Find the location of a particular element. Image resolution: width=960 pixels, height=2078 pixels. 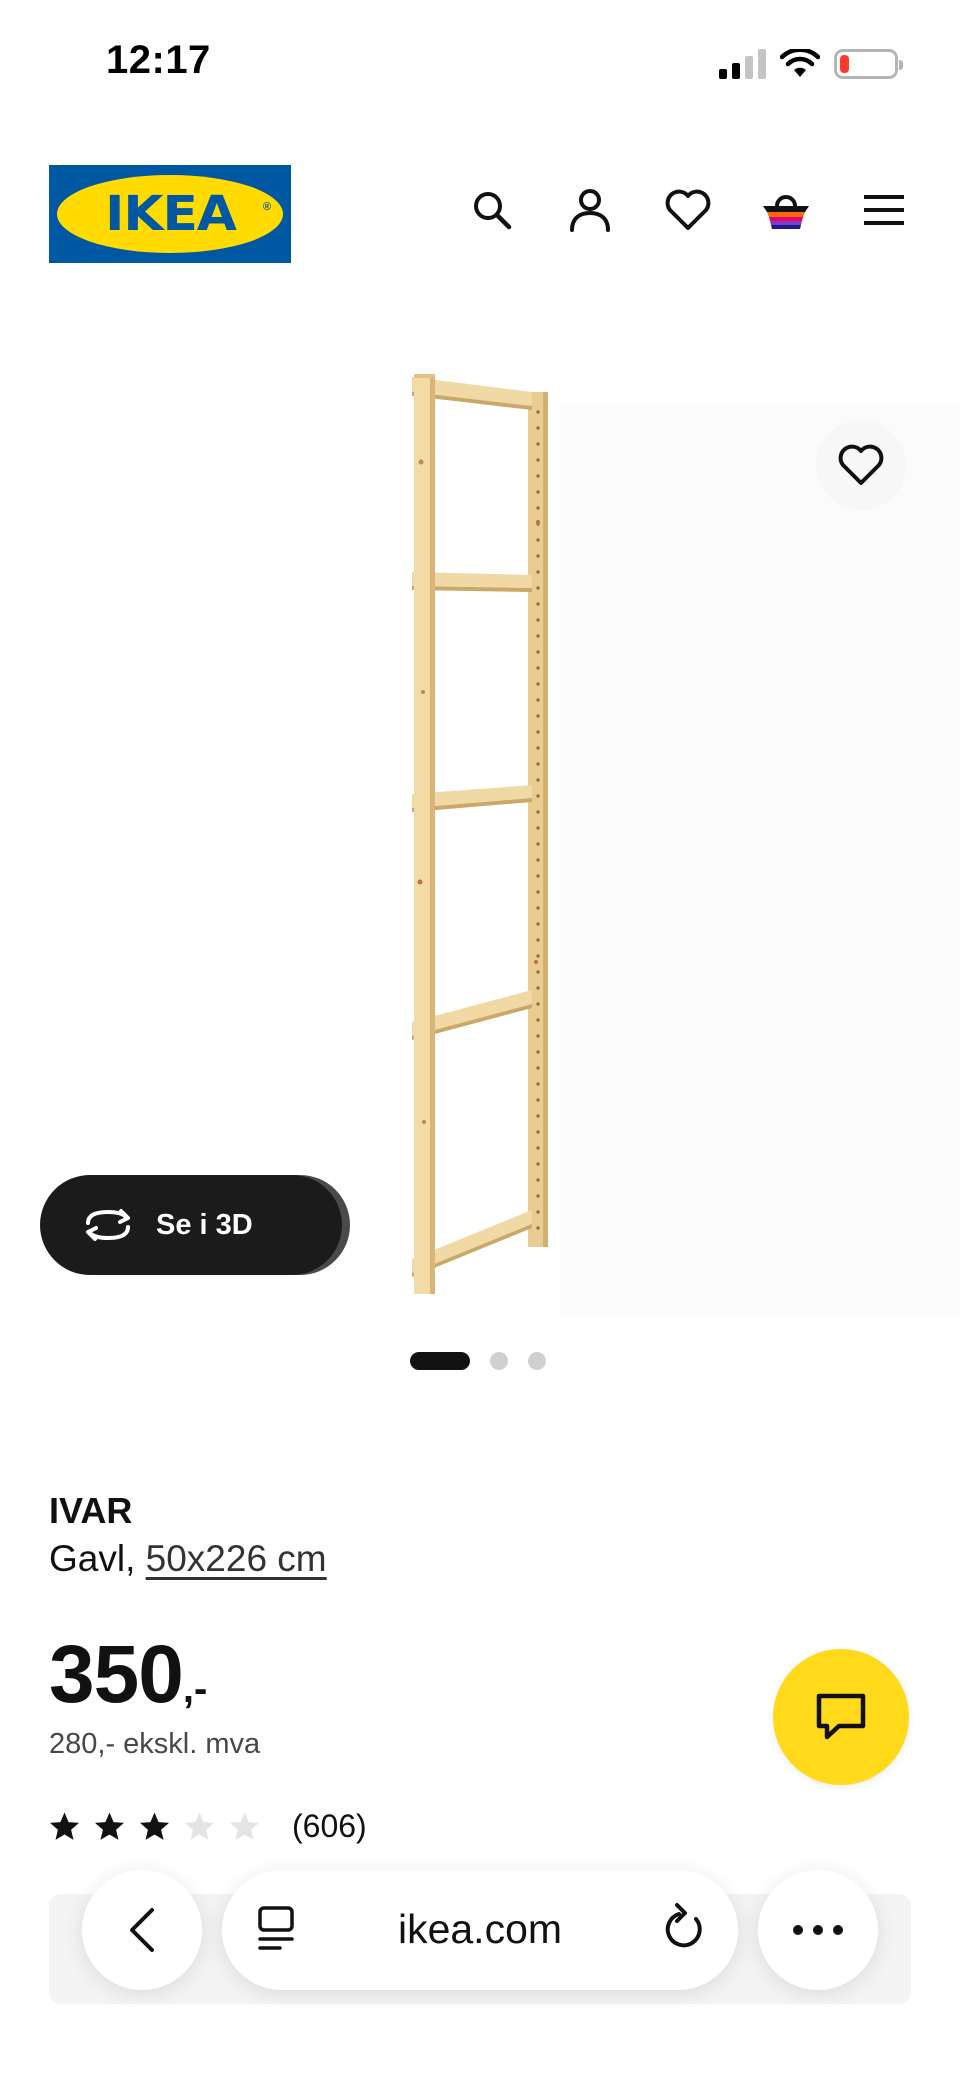

browser-address-bar: ikea.com is located at coordinates (480, 1930).